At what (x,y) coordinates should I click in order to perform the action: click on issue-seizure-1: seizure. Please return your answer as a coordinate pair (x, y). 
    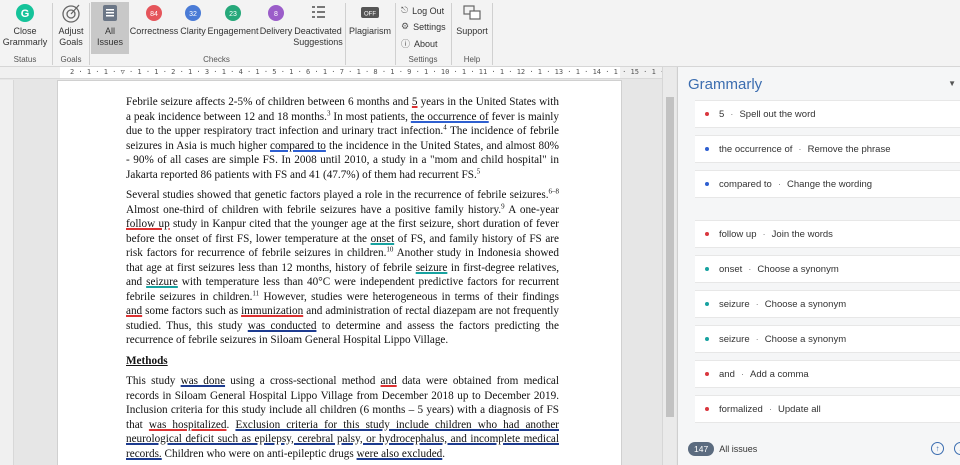
    Looking at the image, I should click on (432, 268).